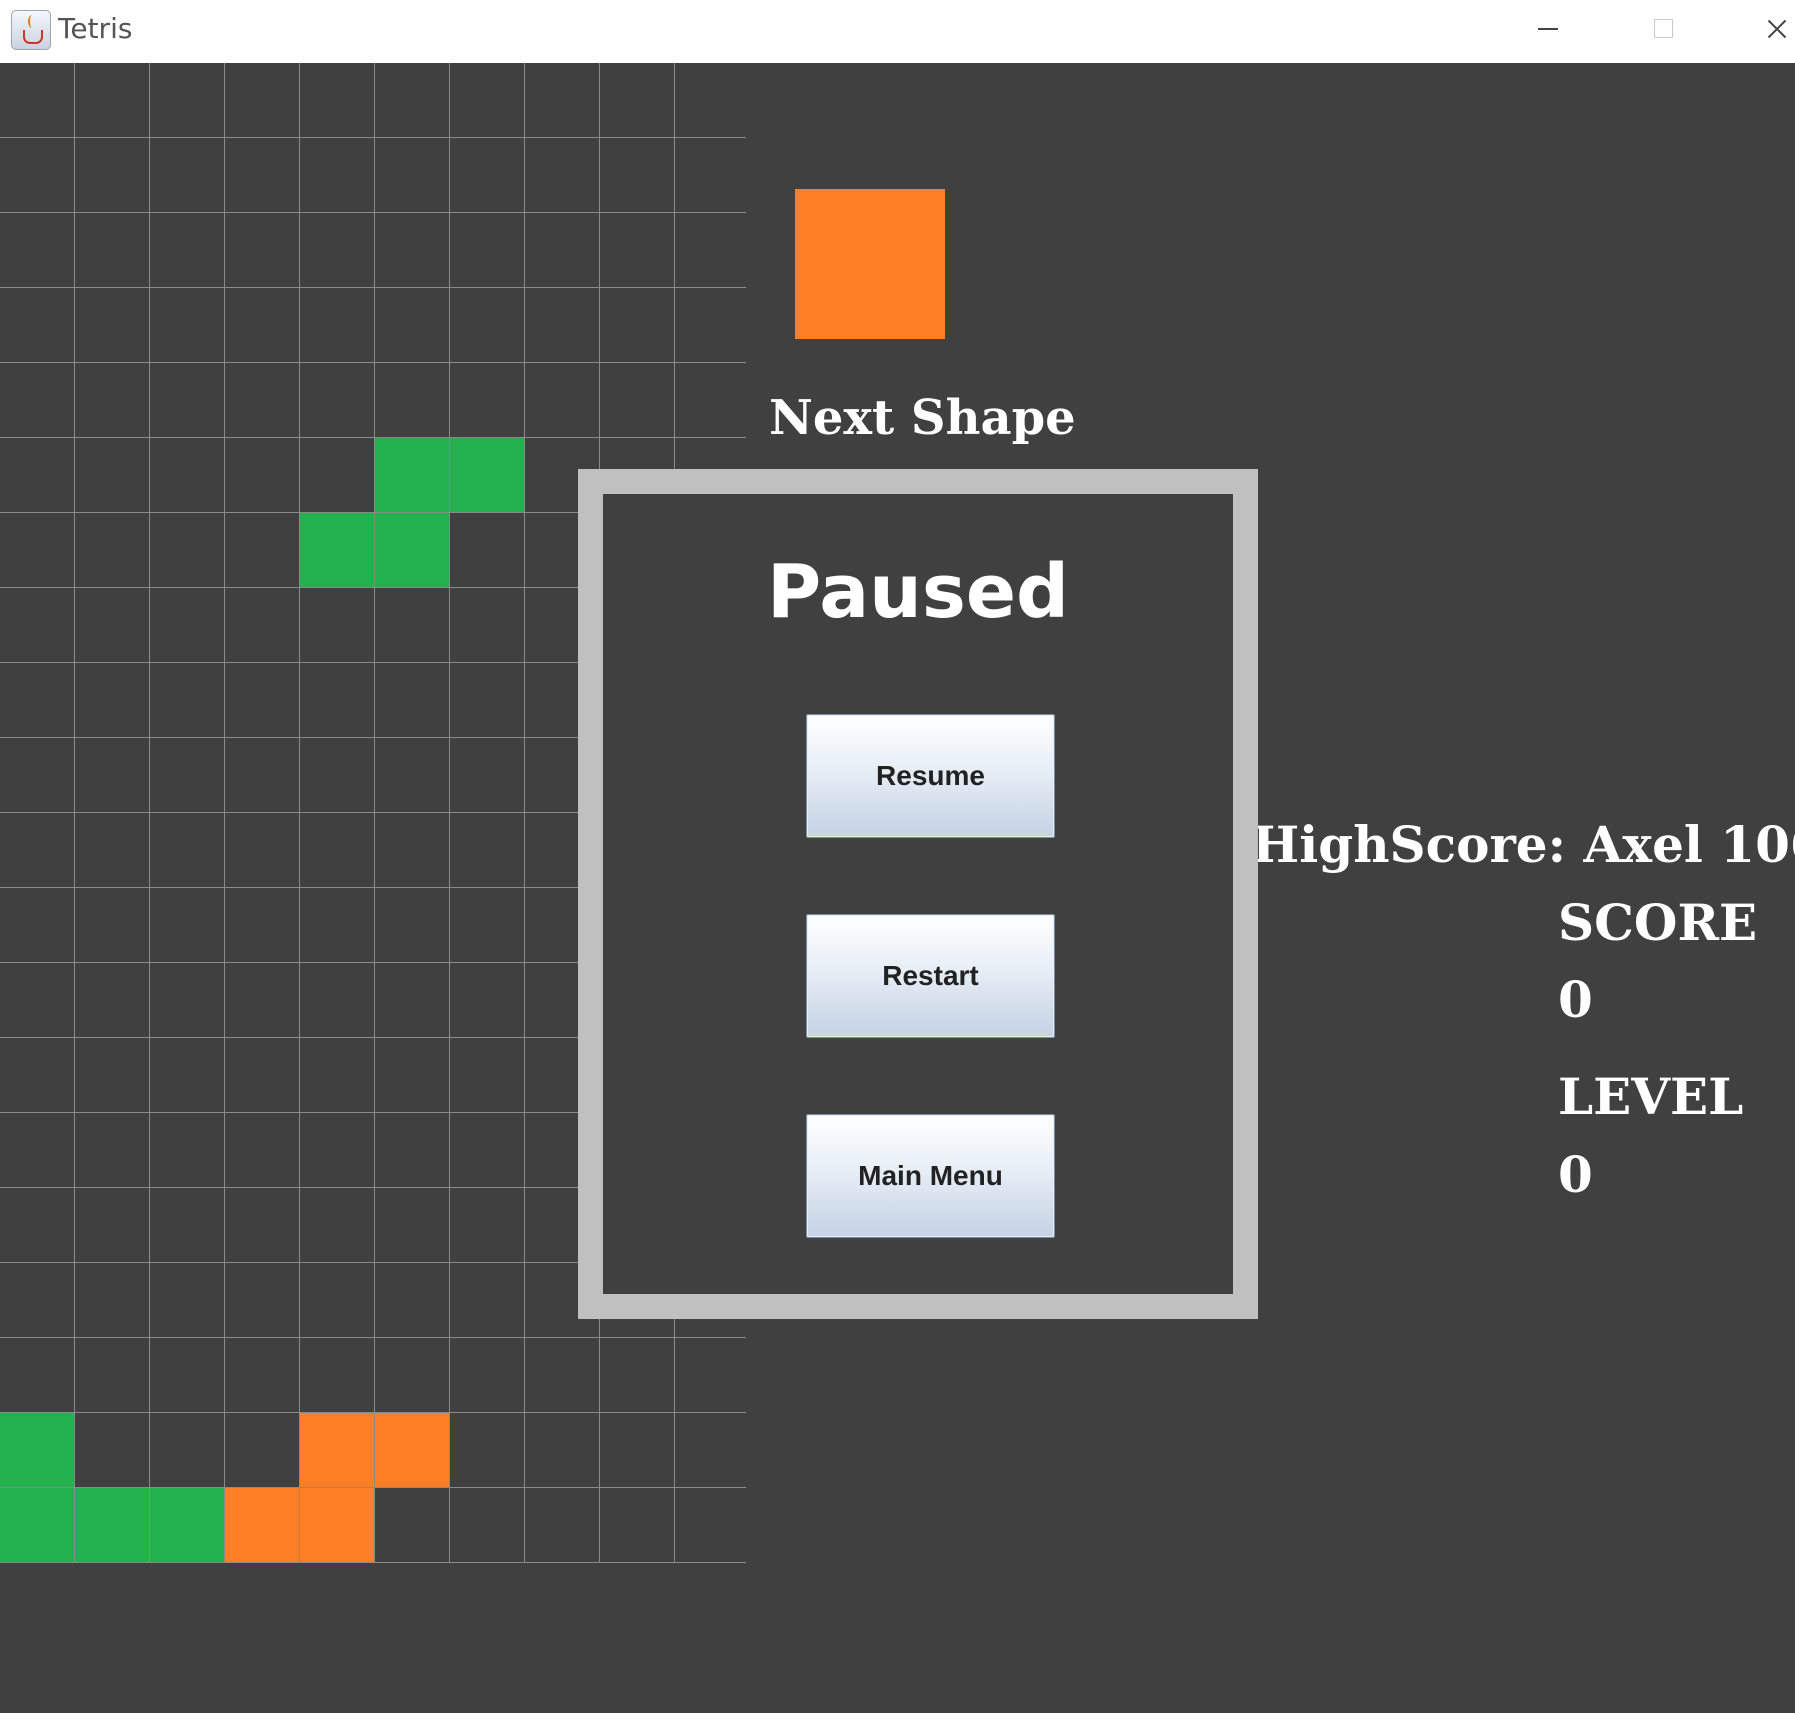 The height and width of the screenshot is (1713, 1795). I want to click on restart-button: Restart, so click(930, 976).